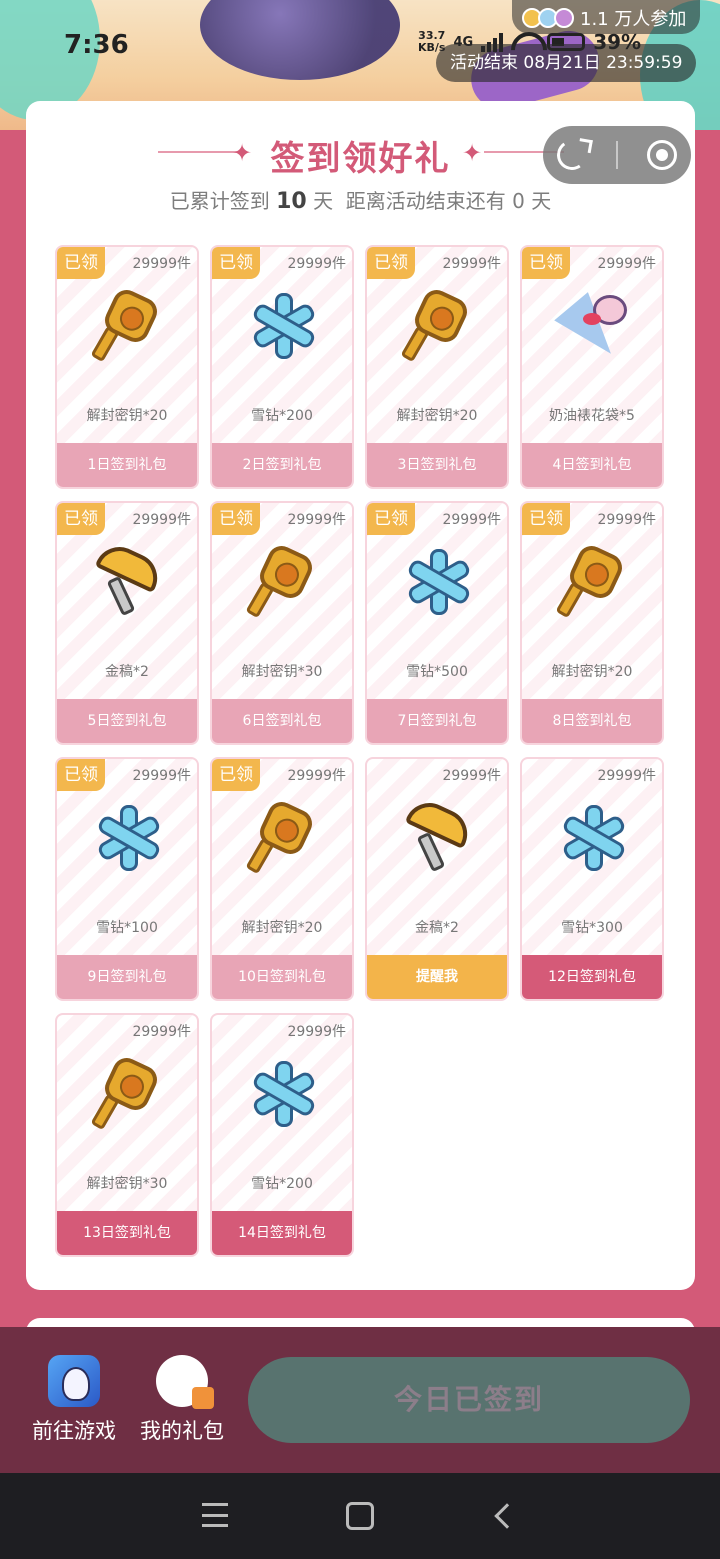  I want to click on remind-me-button: 提醒我, so click(437, 977).